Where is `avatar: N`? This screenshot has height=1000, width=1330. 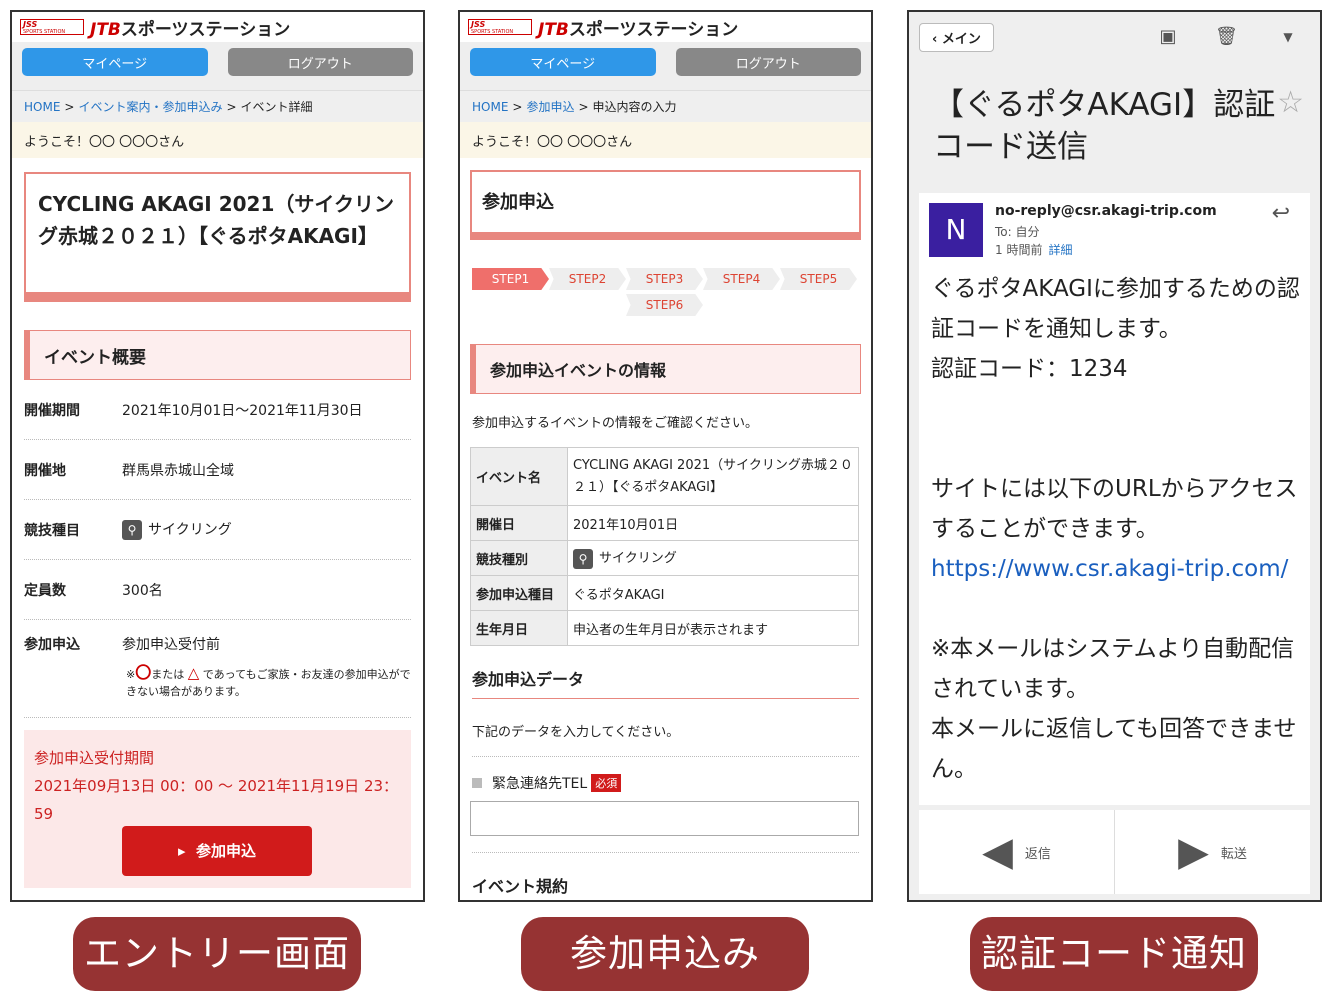
avatar: N is located at coordinates (956, 230).